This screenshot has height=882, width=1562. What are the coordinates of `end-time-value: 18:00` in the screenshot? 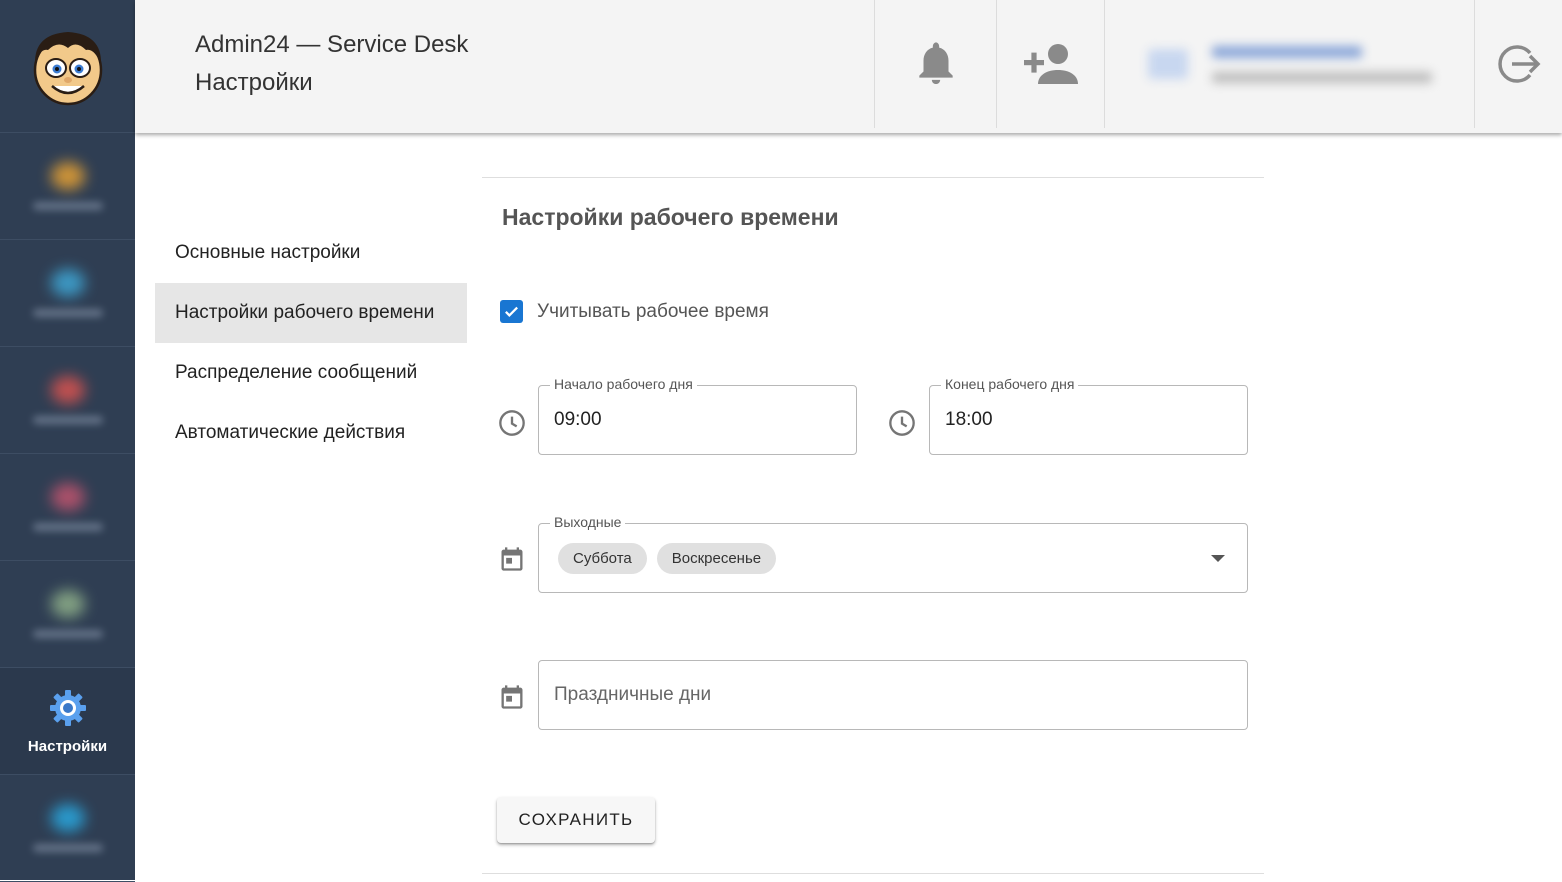 It's located at (969, 419).